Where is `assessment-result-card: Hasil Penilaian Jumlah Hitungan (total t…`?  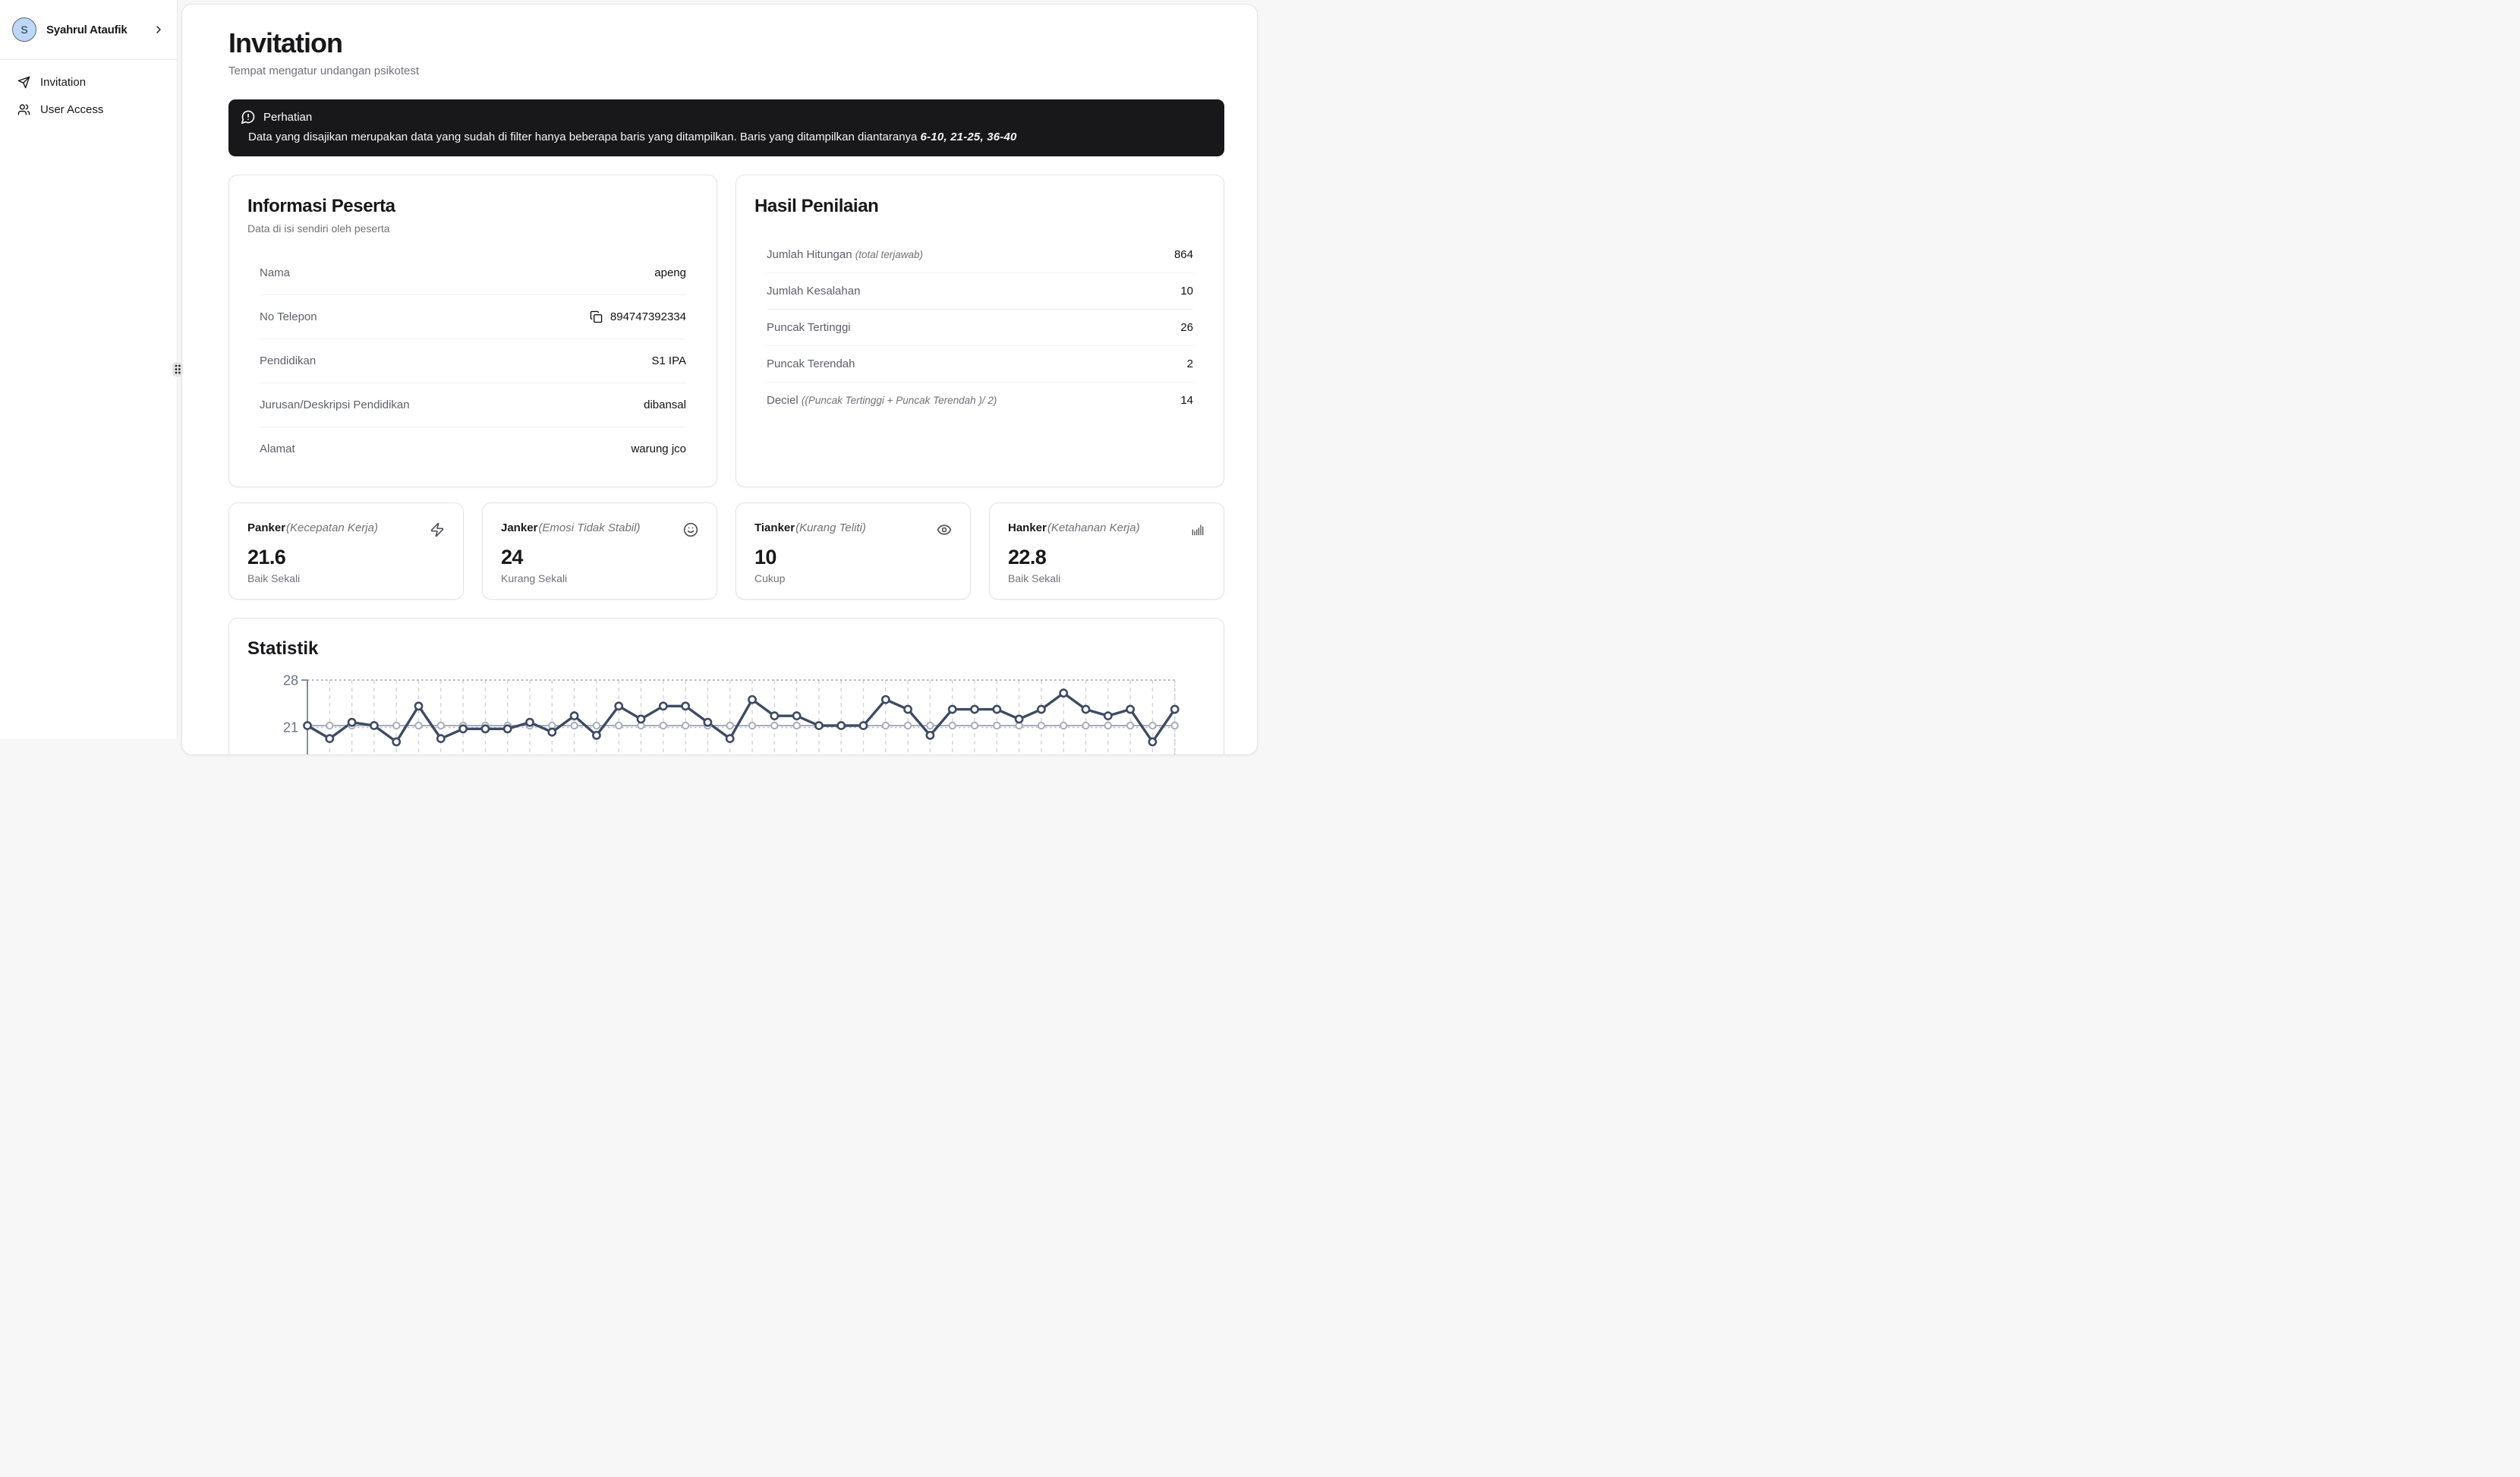
assessment-result-card: Hasil Penilaian Jumlah Hitungan (total t… is located at coordinates (980, 331).